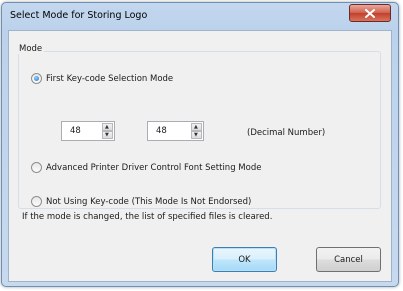 The height and width of the screenshot is (291, 403). Describe the element at coordinates (286, 133) in the screenshot. I see `decimal-number-label: (Decimal Number)` at that location.